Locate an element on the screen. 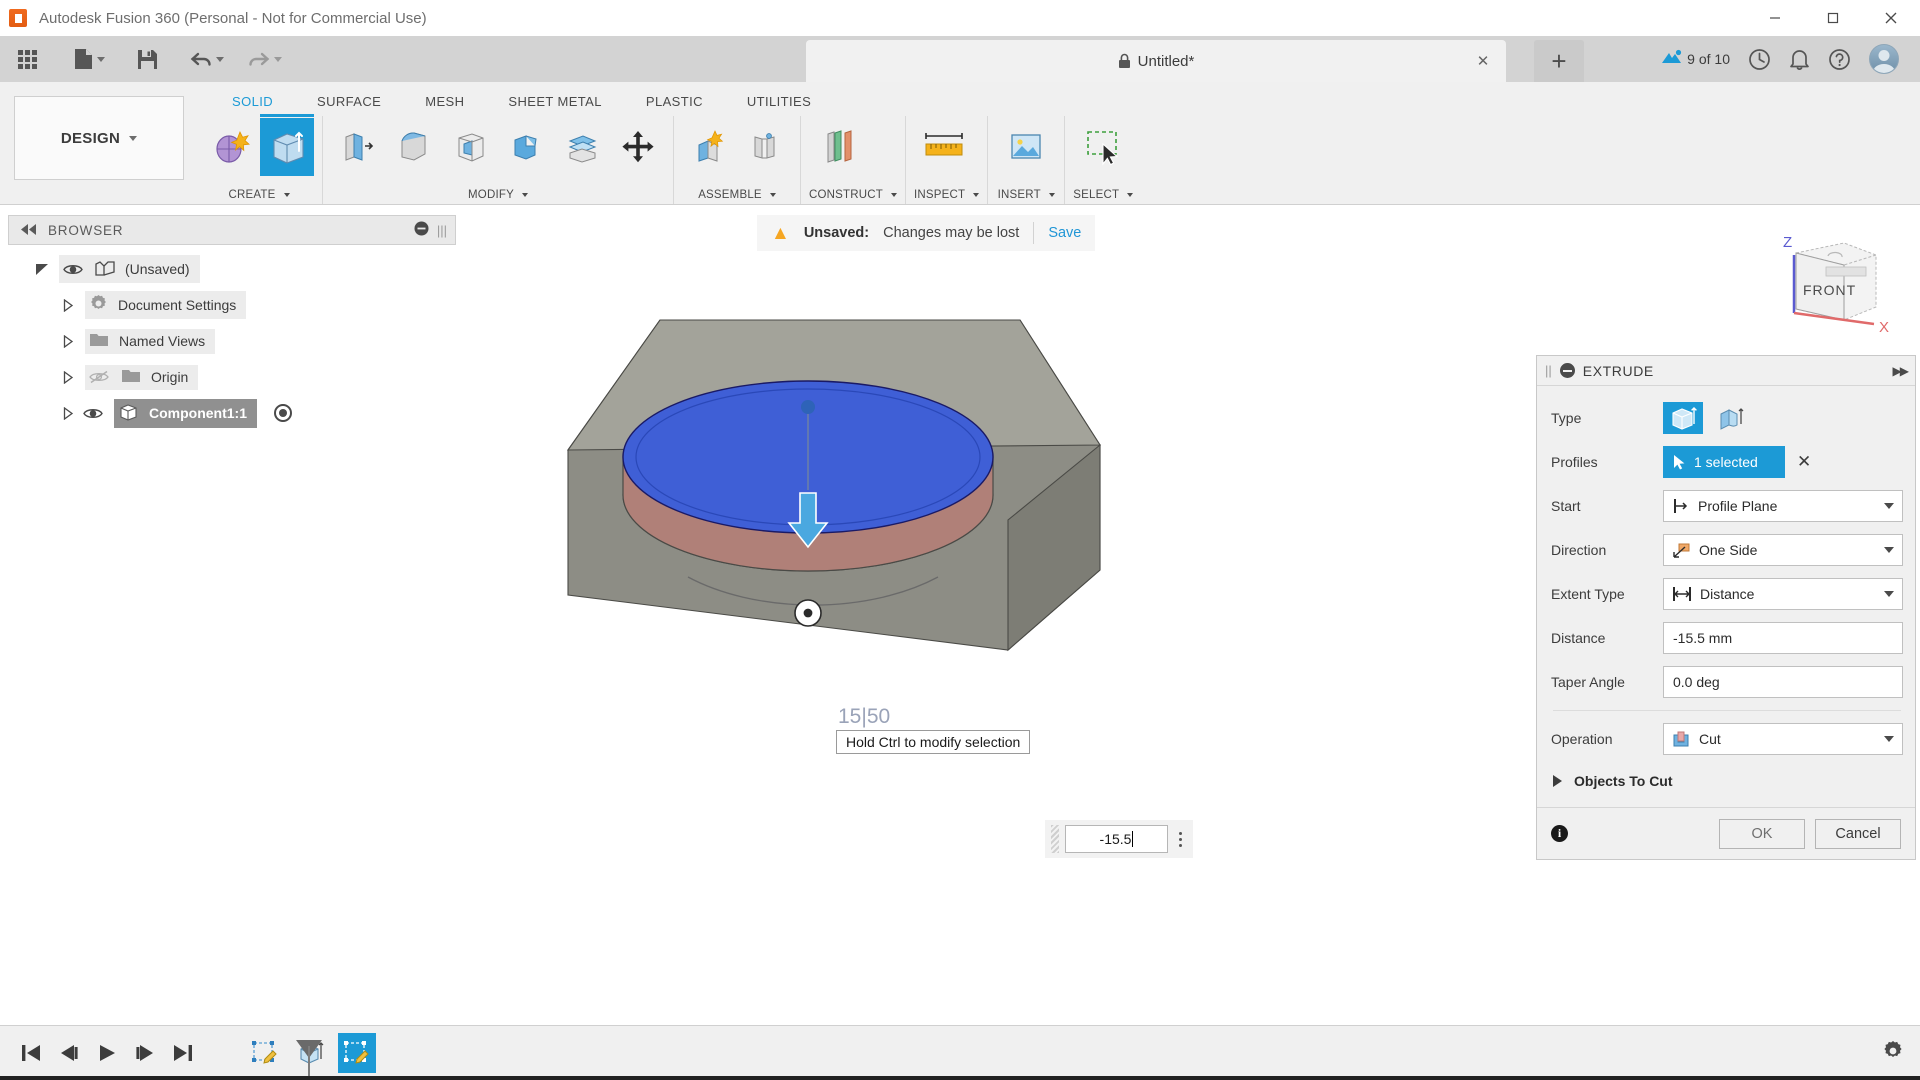 The height and width of the screenshot is (1080, 1920). tree-node-component1: Component1:1 is located at coordinates (232, 413).